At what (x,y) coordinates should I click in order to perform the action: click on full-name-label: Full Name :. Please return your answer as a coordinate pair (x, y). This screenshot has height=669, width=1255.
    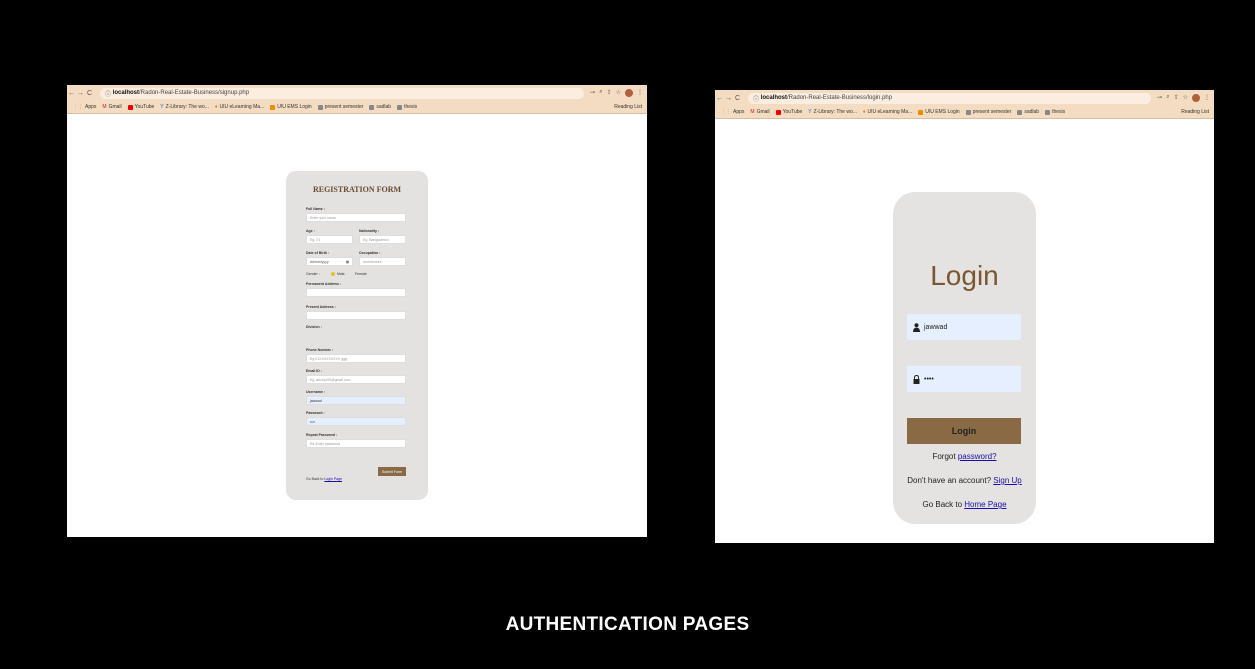
    Looking at the image, I should click on (315, 209).